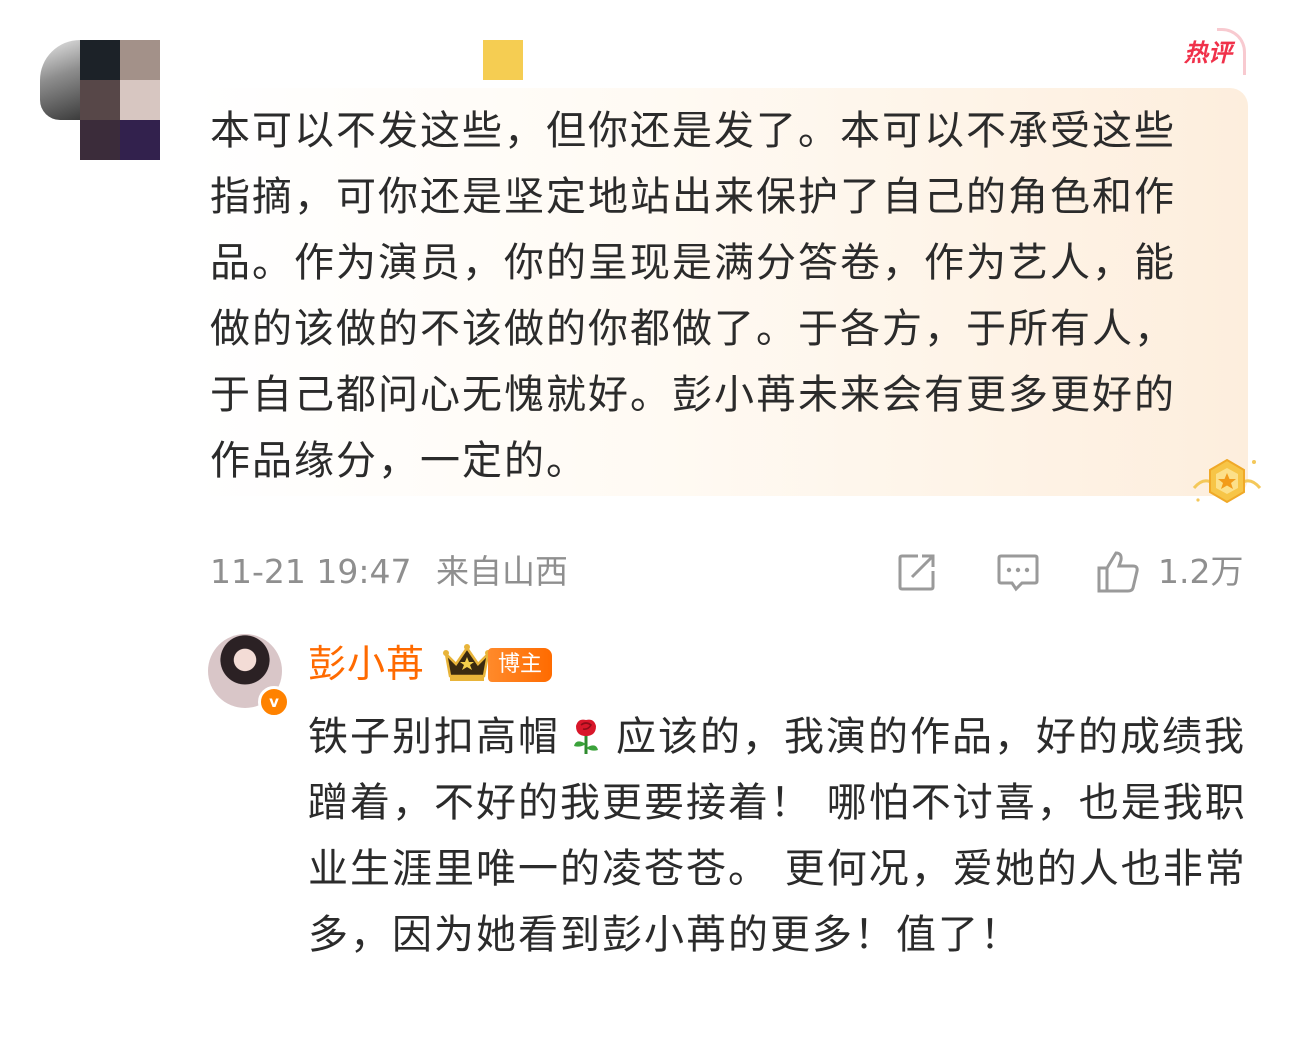 This screenshot has width=1290, height=1043. I want to click on comment-icon, so click(1018, 573).